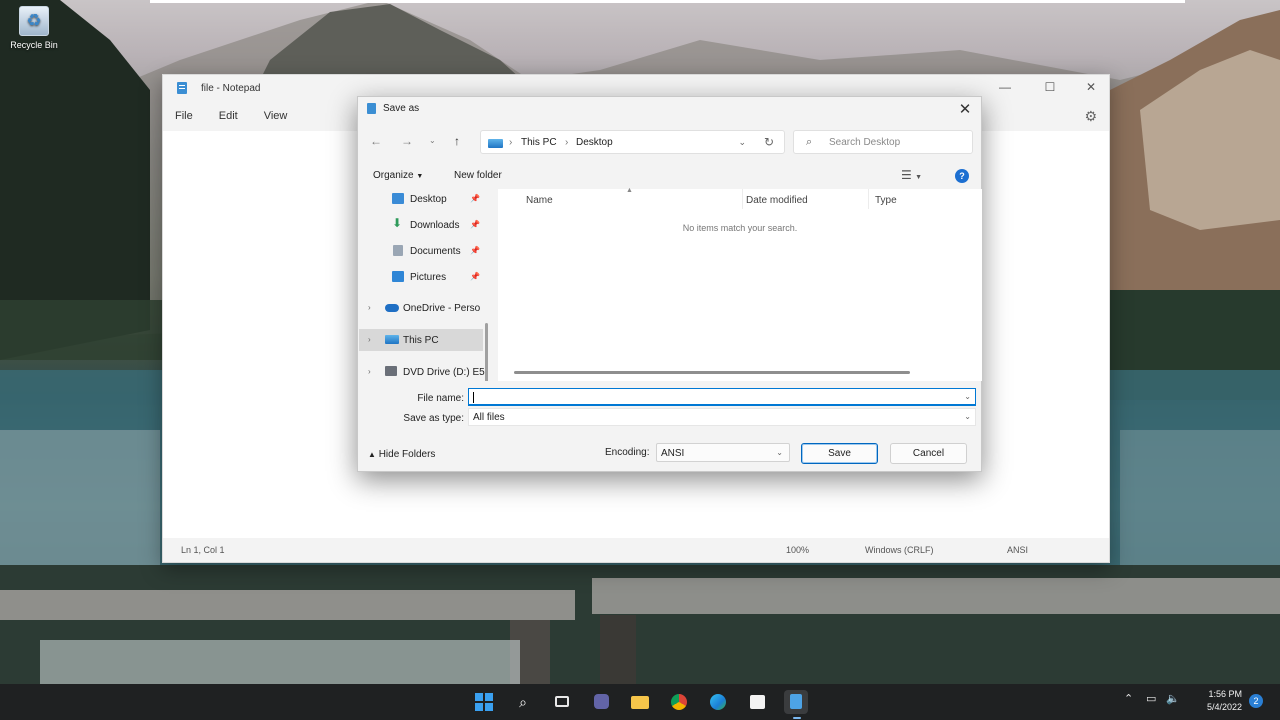  I want to click on search-icon: ⌕, so click(523, 702).